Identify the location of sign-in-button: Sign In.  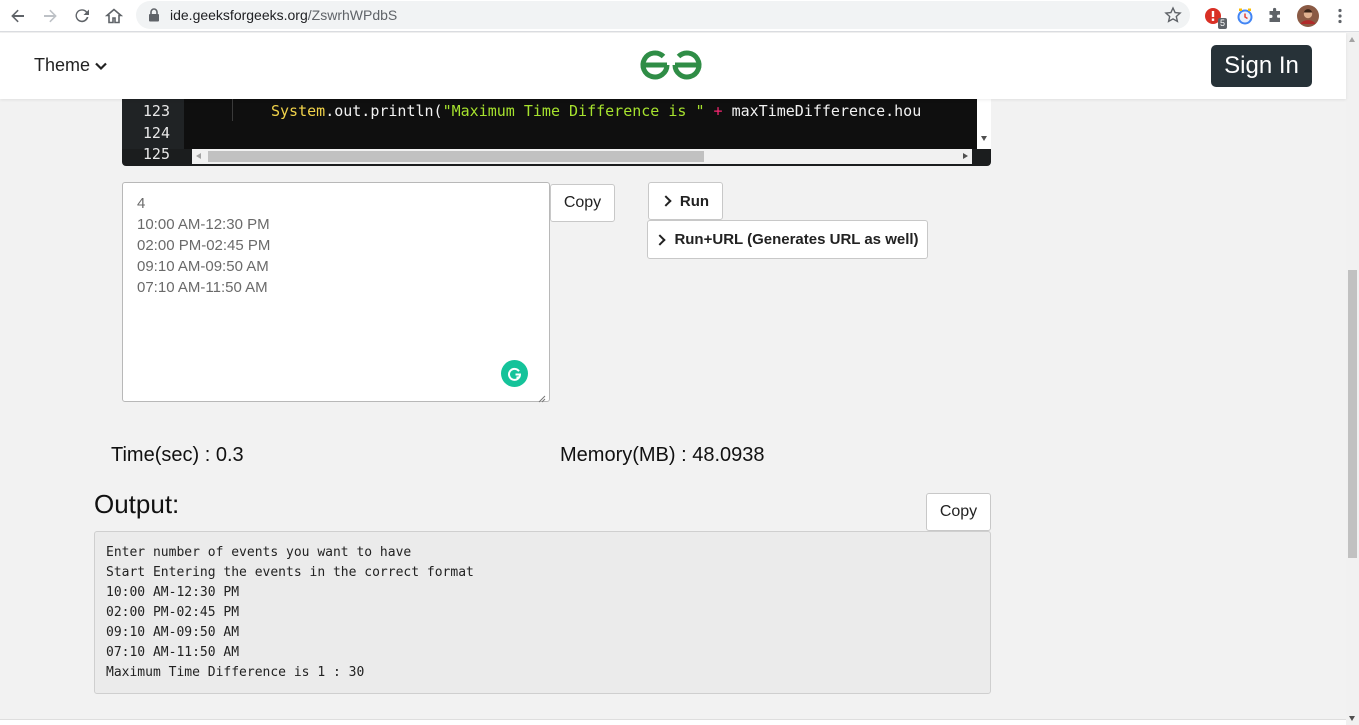
(1261, 66).